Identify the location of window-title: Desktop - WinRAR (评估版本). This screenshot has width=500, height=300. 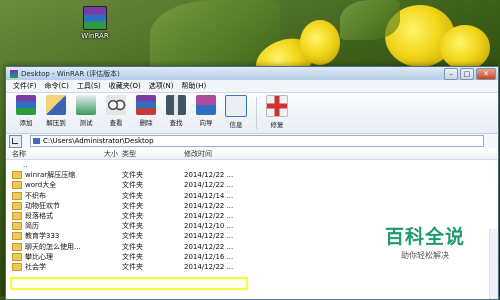
(70, 73).